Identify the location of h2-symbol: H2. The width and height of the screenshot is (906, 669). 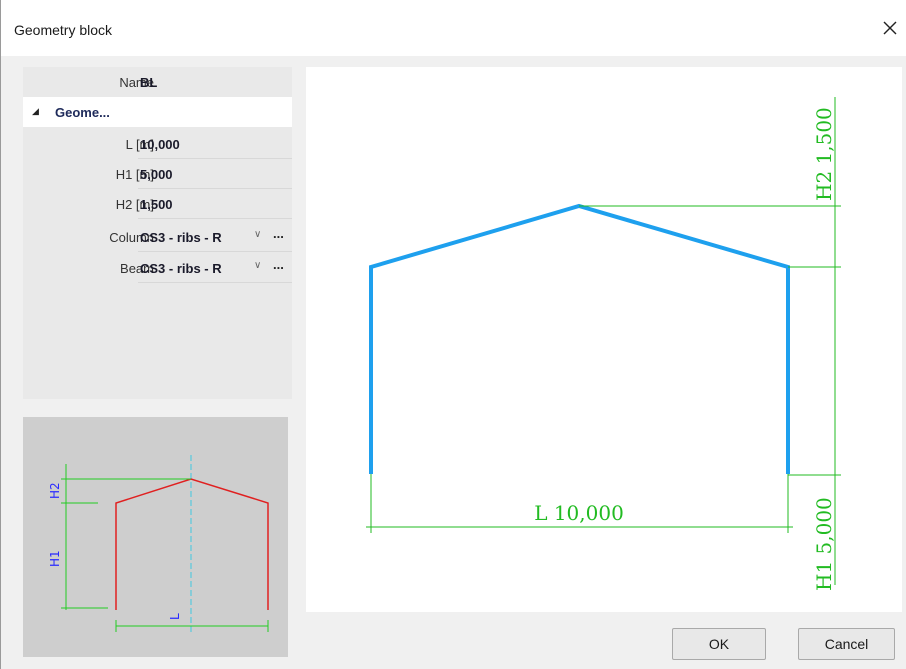
(55, 490).